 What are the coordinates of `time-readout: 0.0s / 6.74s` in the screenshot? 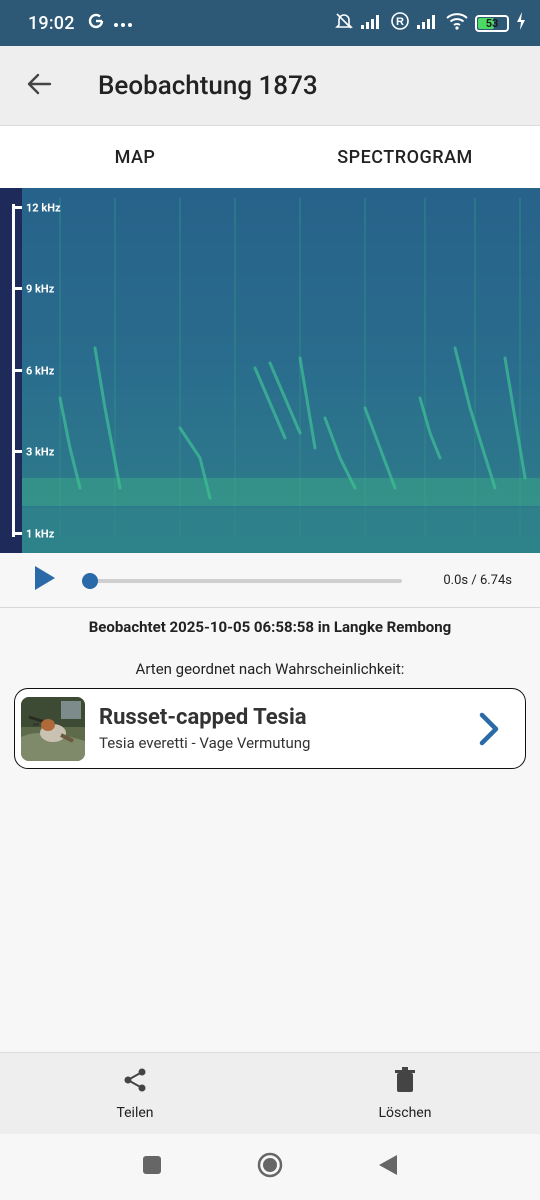 It's located at (477, 580).